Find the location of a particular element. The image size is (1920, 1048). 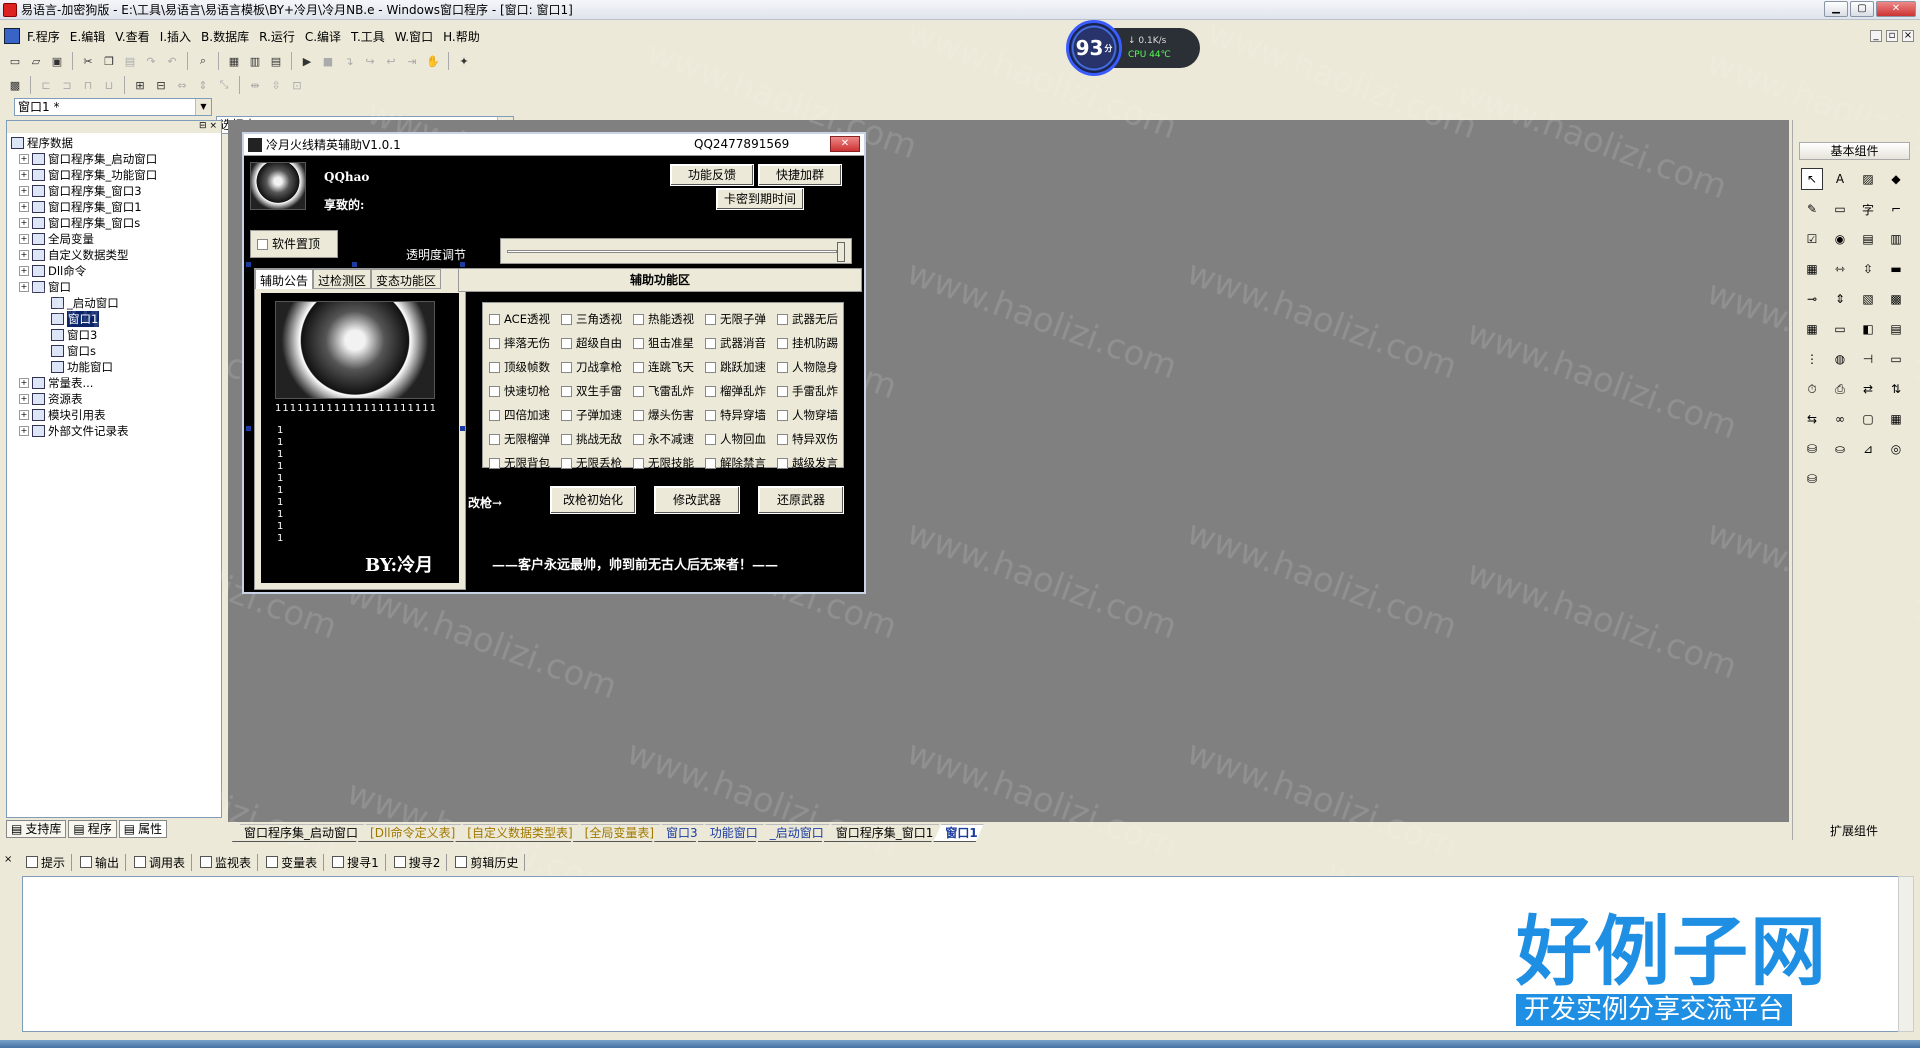

tree-item: + 外部文件记录表 is located at coordinates (116, 431).